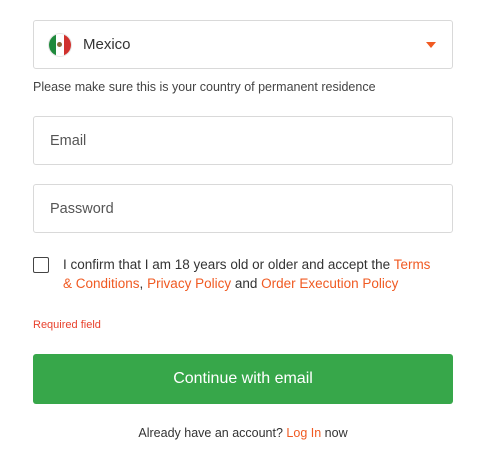  I want to click on order-execution-policy-link: Order Execution Policy, so click(329, 283).